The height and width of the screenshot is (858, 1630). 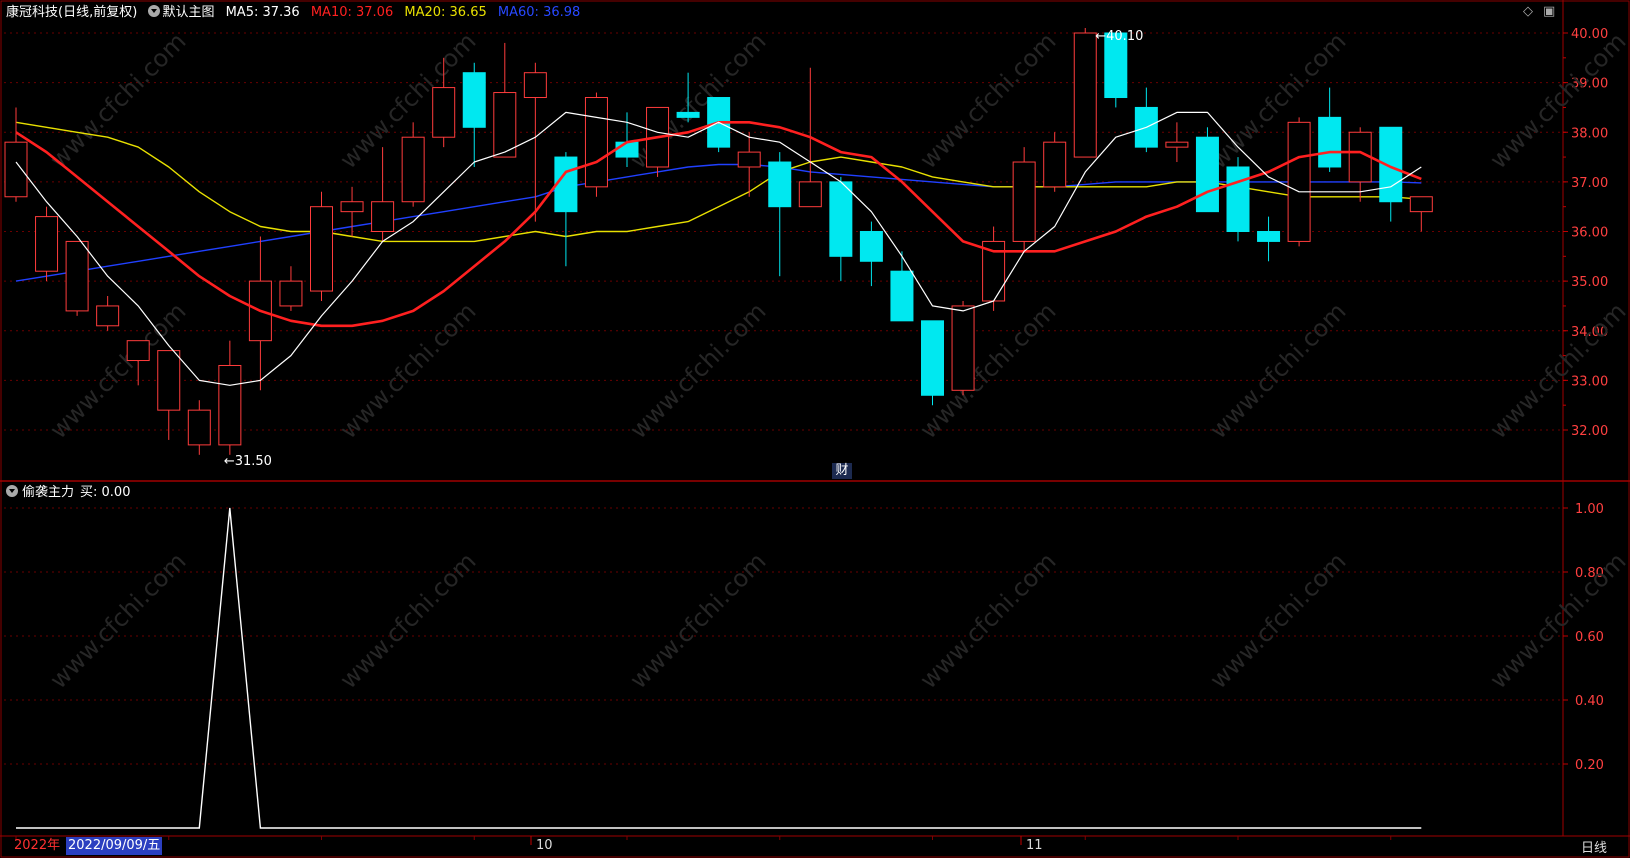 What do you see at coordinates (1528, 11) in the screenshot?
I see `diamond-icon: ◇` at bounding box center [1528, 11].